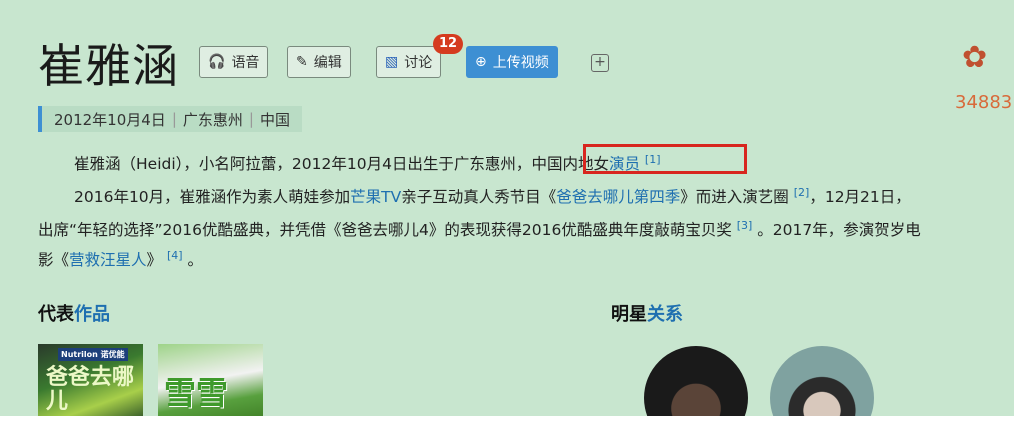  Describe the element at coordinates (860, 197) in the screenshot. I see `intro-text: ，12月21日，` at that location.